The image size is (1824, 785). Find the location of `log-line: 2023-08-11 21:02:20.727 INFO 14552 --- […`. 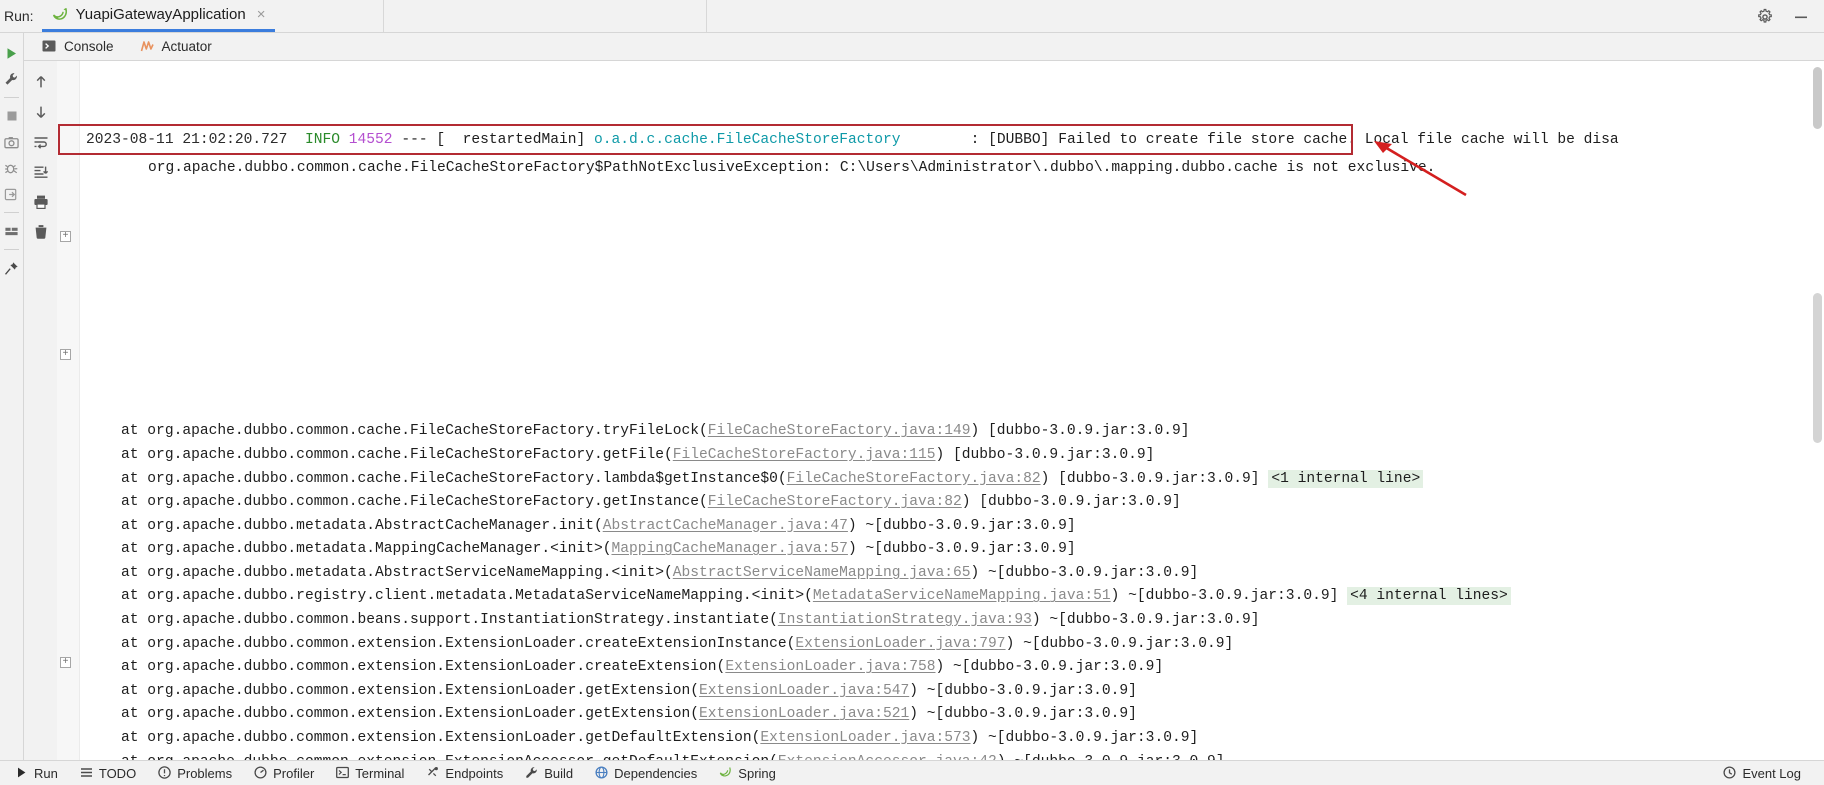

log-line: 2023-08-11 21:02:20.727 INFO 14552 --- [… is located at coordinates (955, 142).